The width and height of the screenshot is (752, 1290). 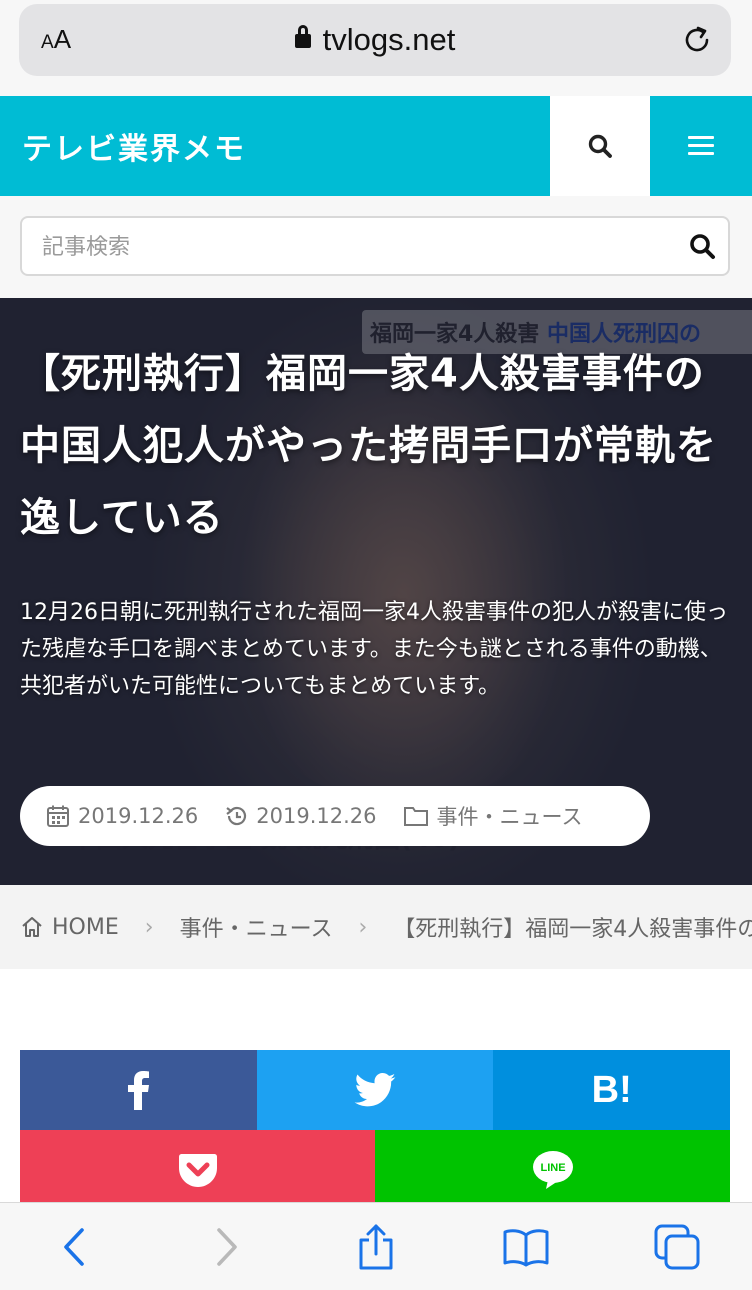 I want to click on folder-icon, so click(x=415, y=816).